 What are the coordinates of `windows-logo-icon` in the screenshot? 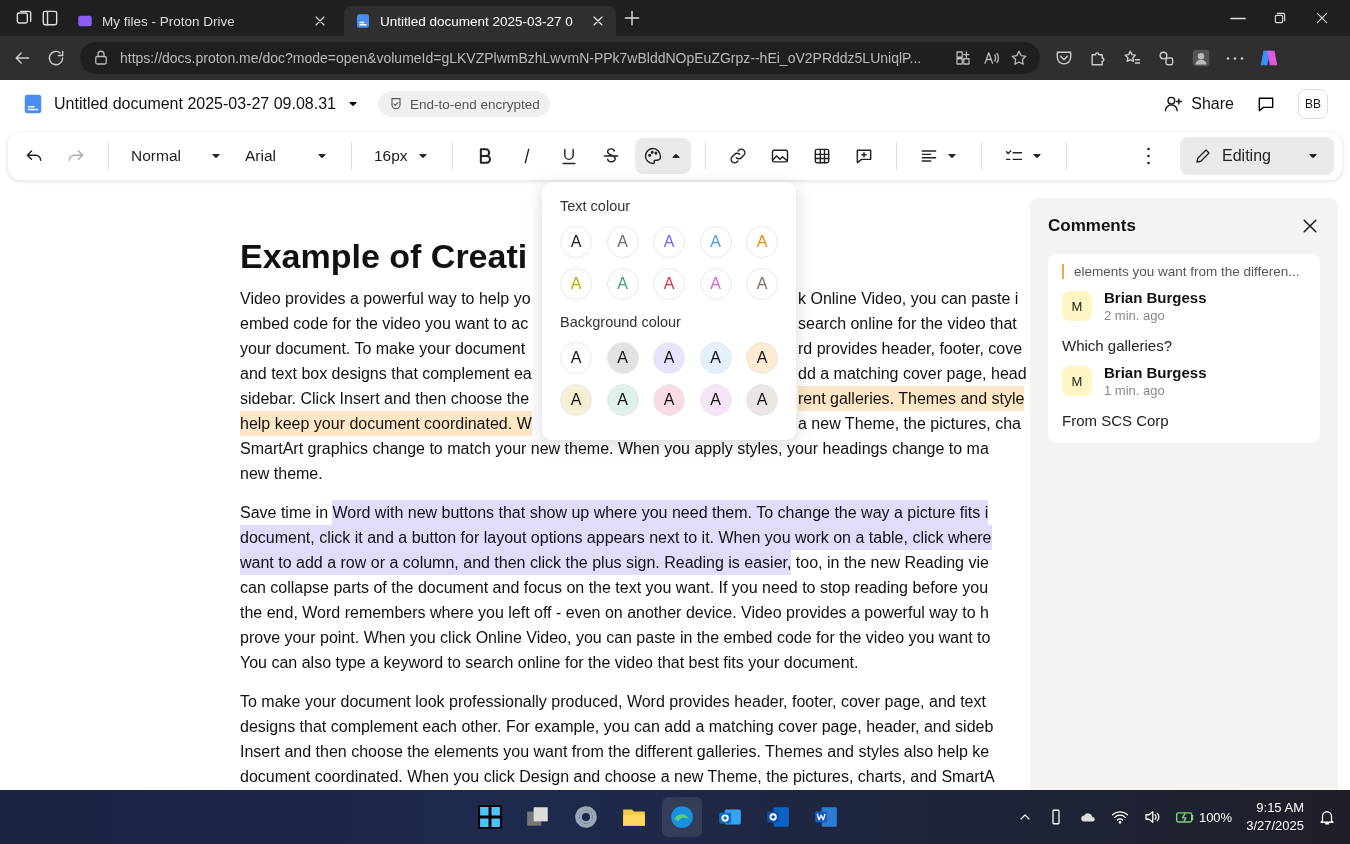 It's located at (490, 817).